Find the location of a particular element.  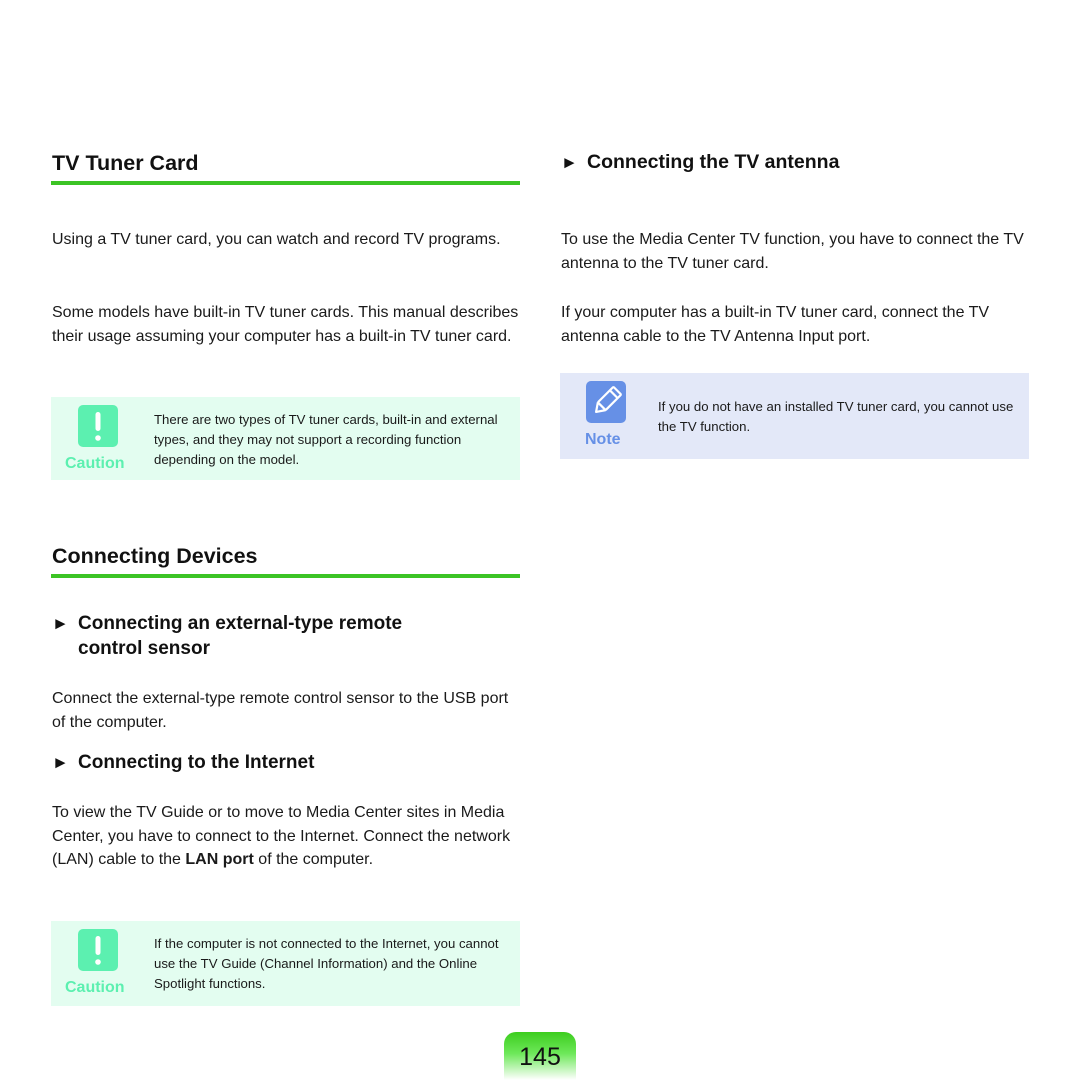

subsection-title-text: Connecting to the Internet is located at coordinates (196, 762).